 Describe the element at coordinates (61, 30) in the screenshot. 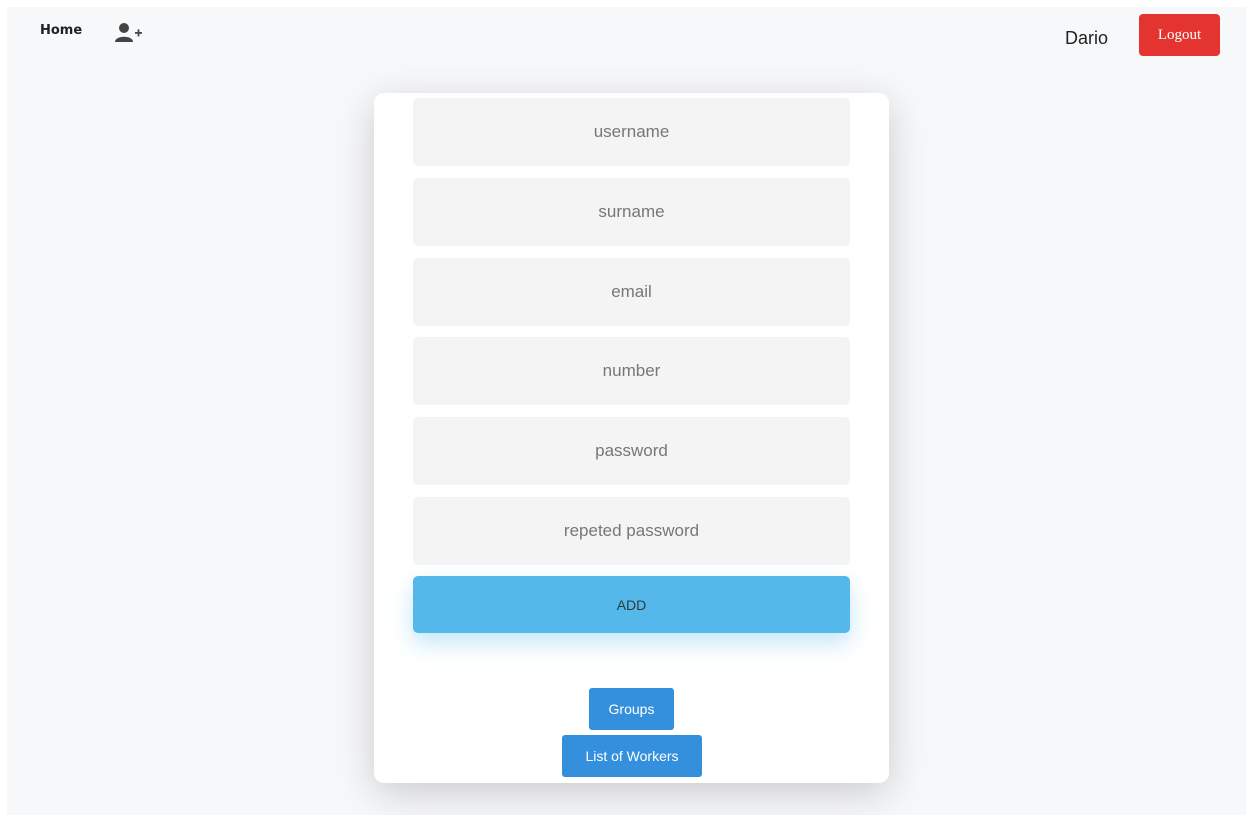

I see `home-link: Home` at that location.